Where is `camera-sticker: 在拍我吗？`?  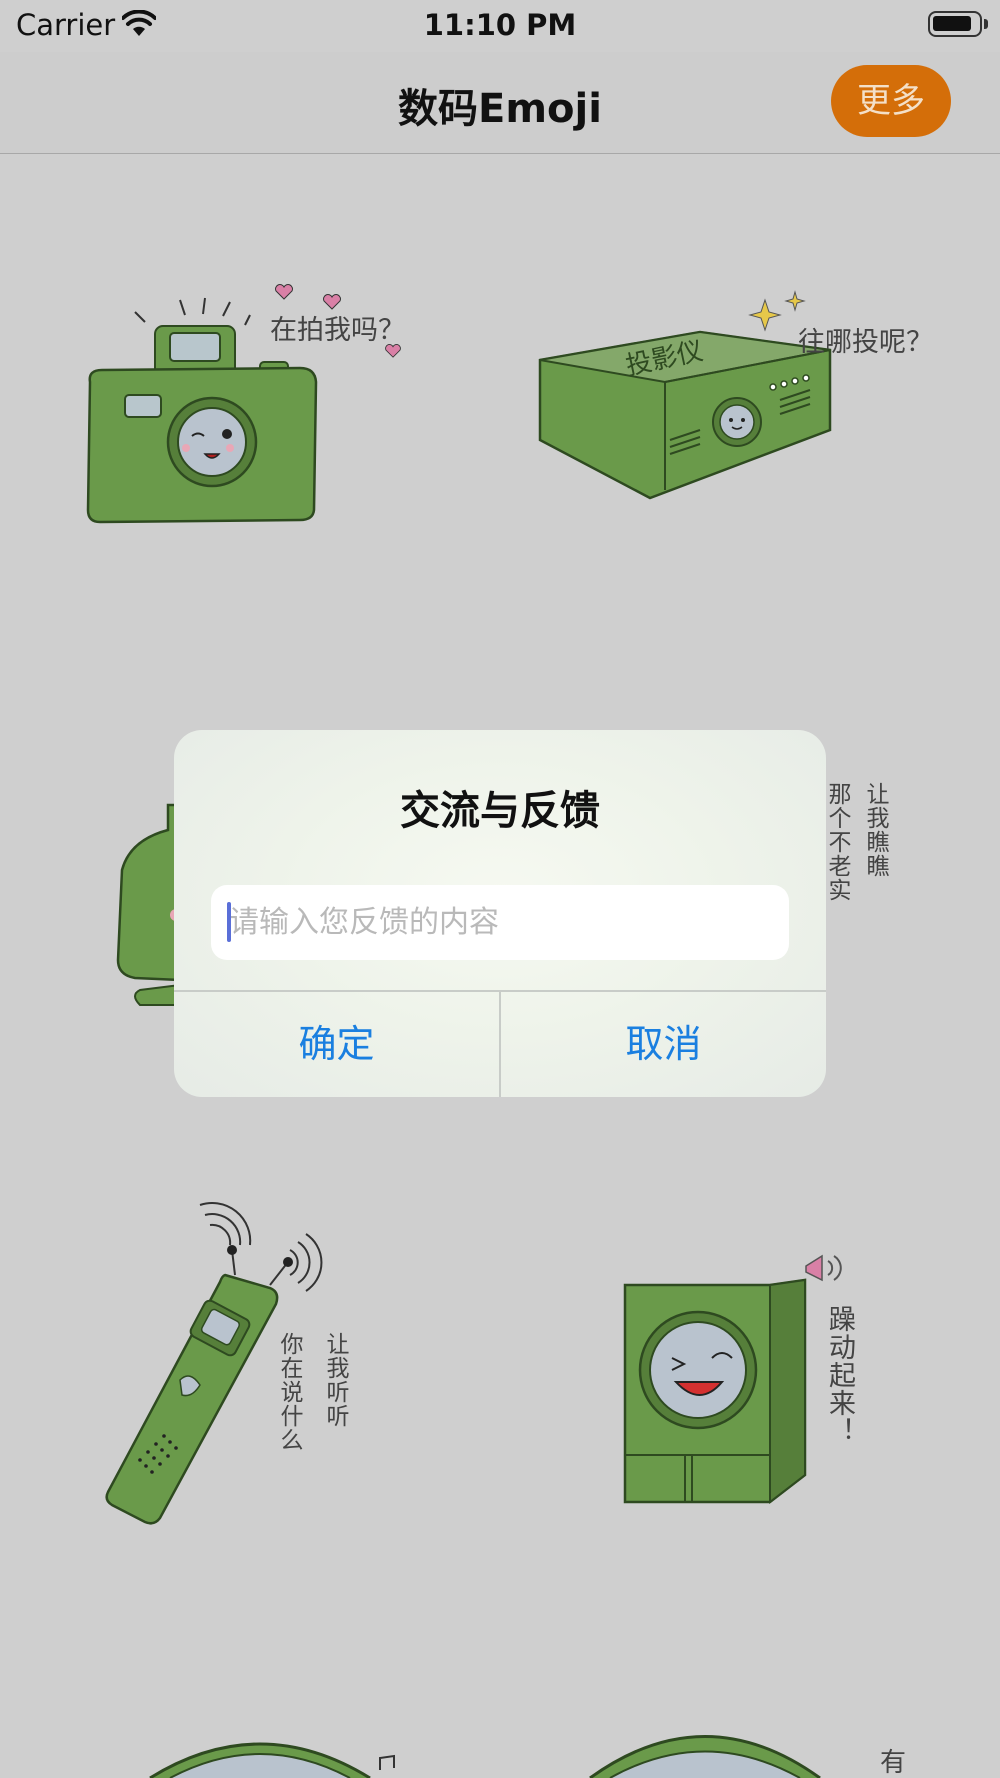
camera-sticker: 在拍我吗？ is located at coordinates (260, 405).